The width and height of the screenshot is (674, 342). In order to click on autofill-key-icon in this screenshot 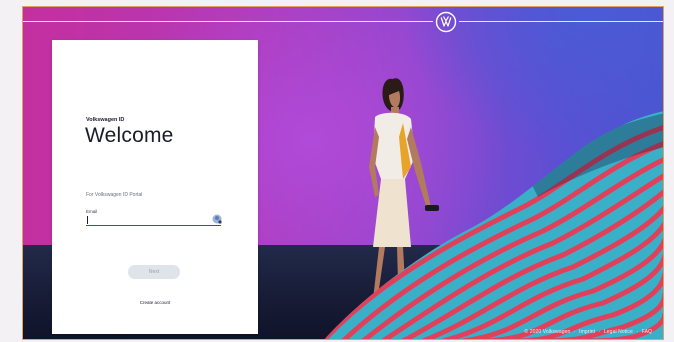, I will do `click(217, 219)`.